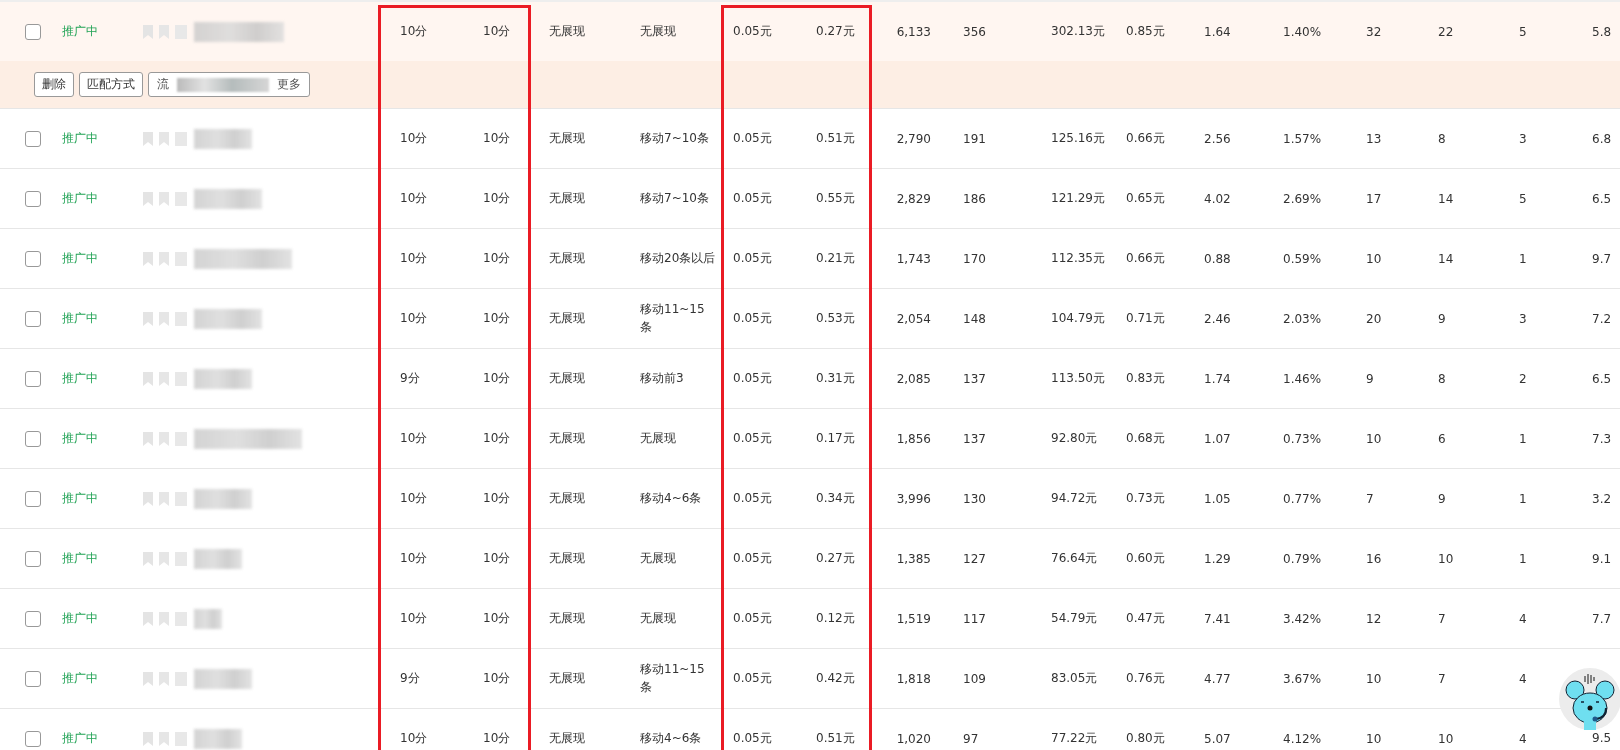 Image resolution: width=1620 pixels, height=750 pixels. Describe the element at coordinates (1302, 498) in the screenshot. I see `table-cell: 0.77%` at that location.